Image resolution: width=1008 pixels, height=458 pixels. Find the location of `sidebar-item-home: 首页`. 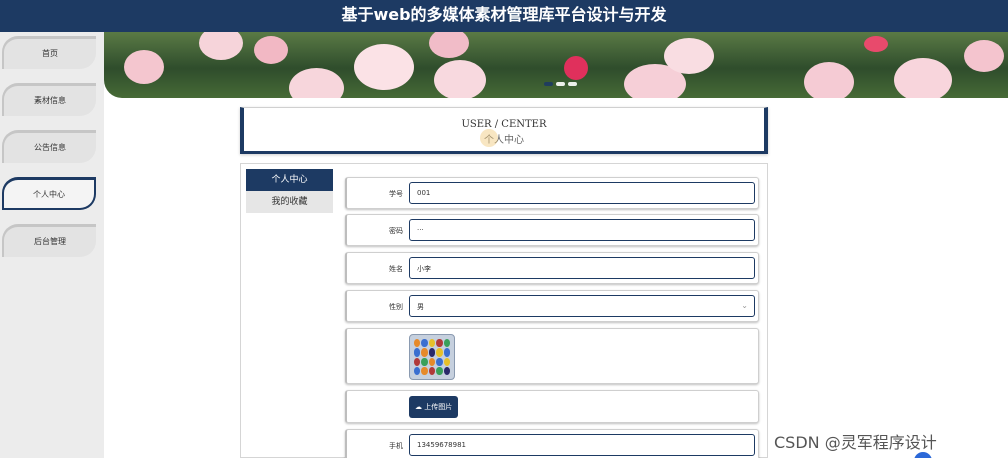

sidebar-item-home: 首页 is located at coordinates (49, 52).